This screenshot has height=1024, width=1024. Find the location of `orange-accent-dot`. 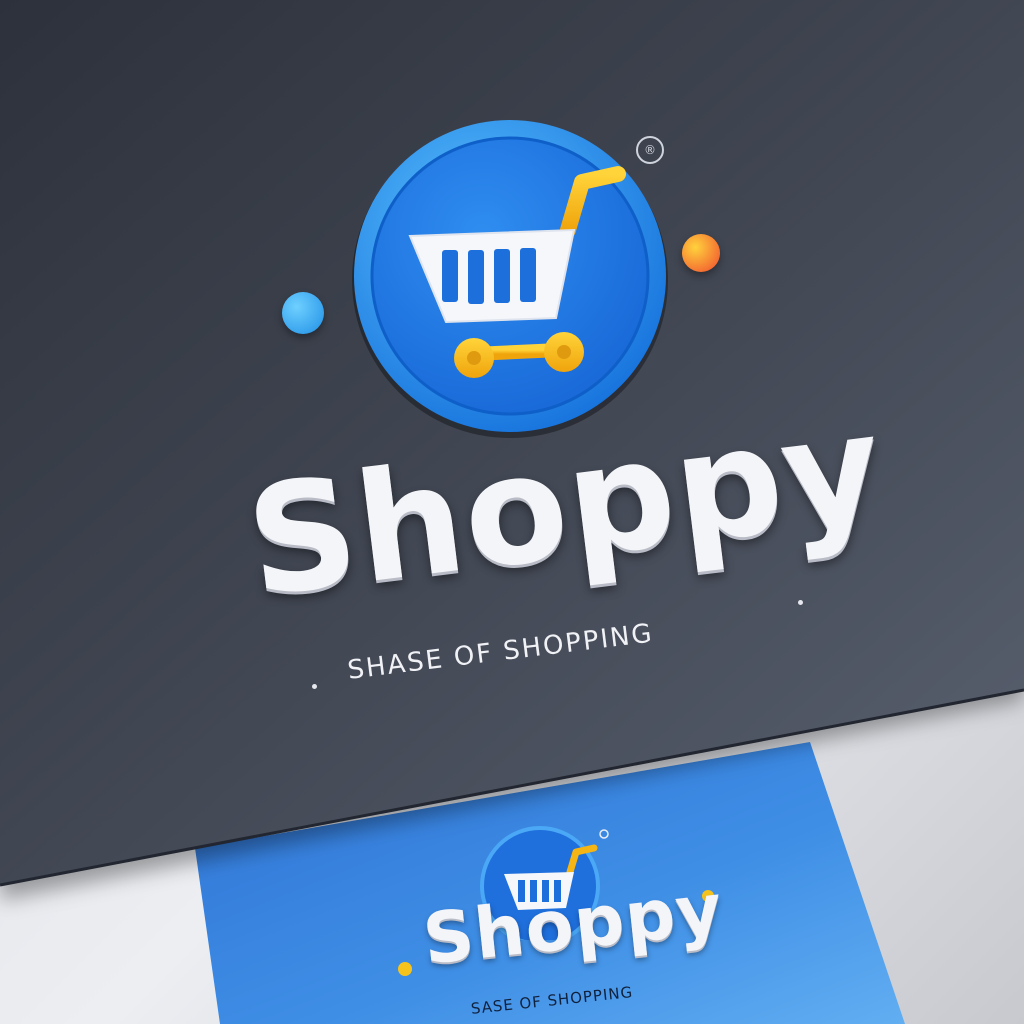

orange-accent-dot is located at coordinates (701, 253).